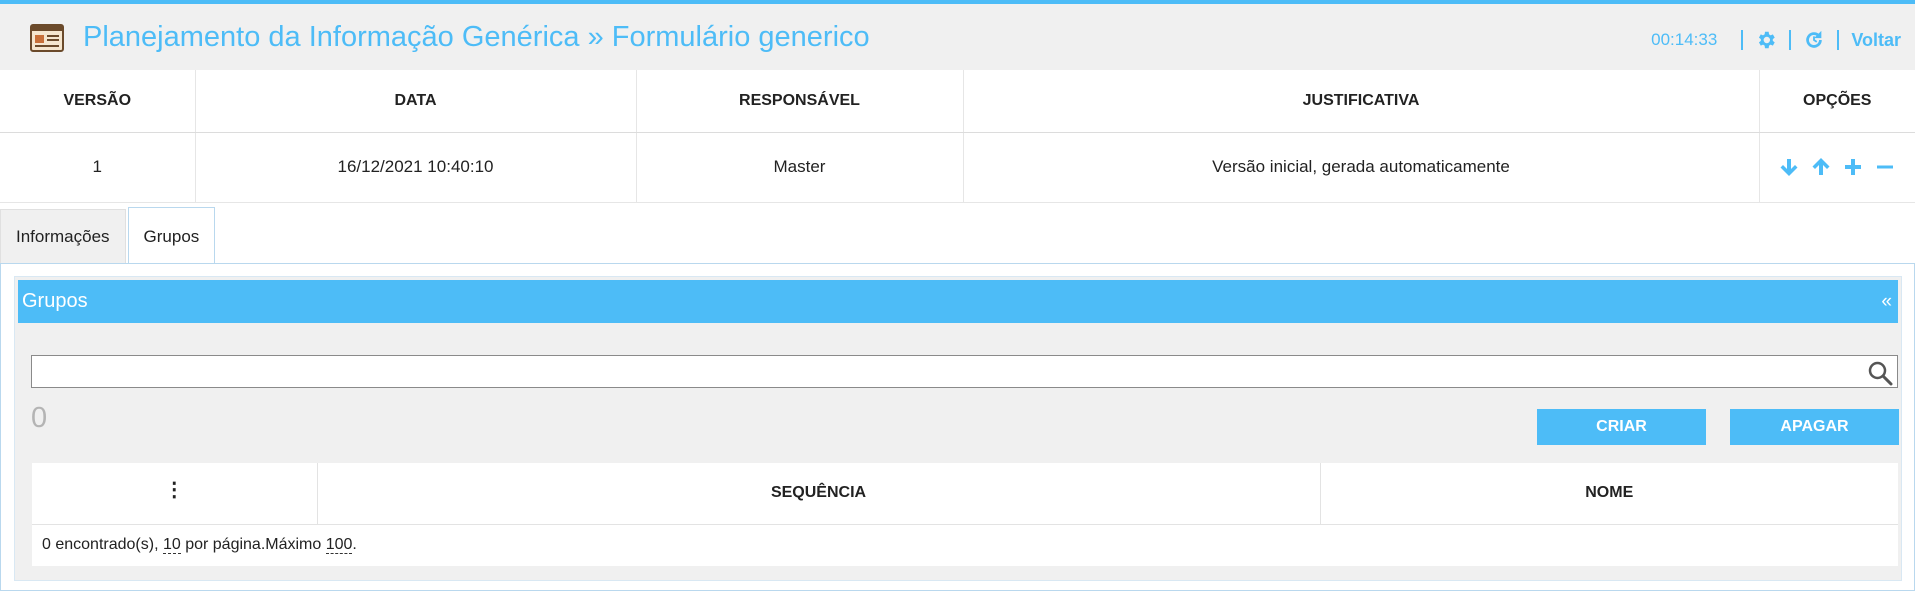 Image resolution: width=1915 pixels, height=591 pixels. I want to click on column-header-options: OPÇÕES, so click(1837, 101).